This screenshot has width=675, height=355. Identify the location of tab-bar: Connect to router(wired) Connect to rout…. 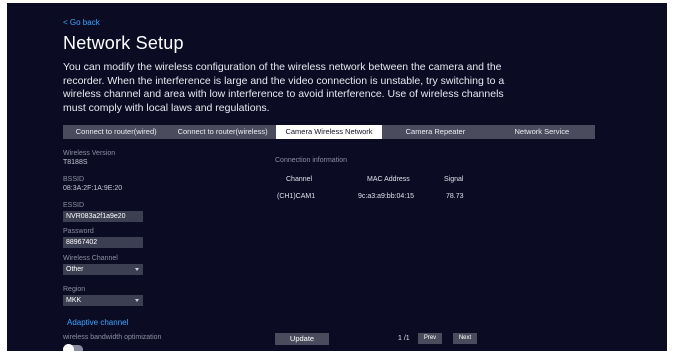
(329, 132).